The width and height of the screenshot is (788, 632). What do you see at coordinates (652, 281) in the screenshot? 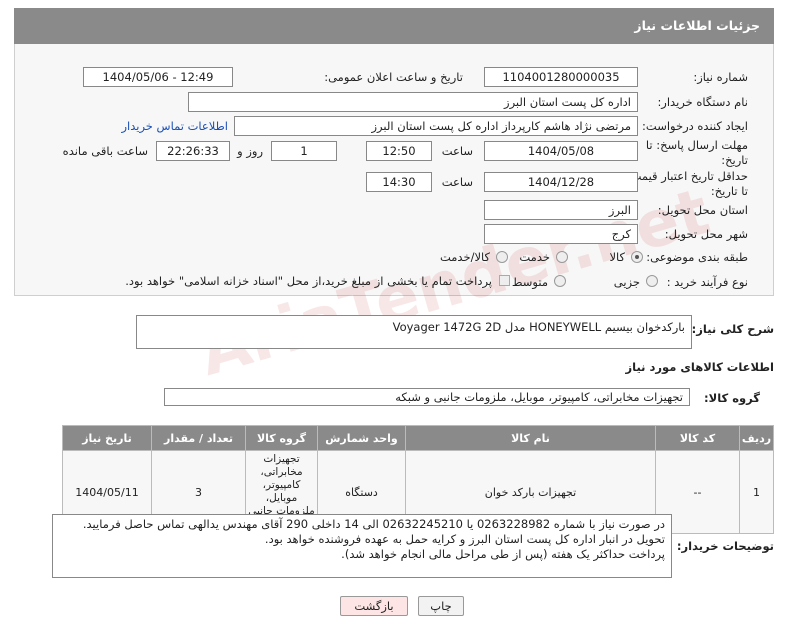
I see `purchase-radio-minor` at bounding box center [652, 281].